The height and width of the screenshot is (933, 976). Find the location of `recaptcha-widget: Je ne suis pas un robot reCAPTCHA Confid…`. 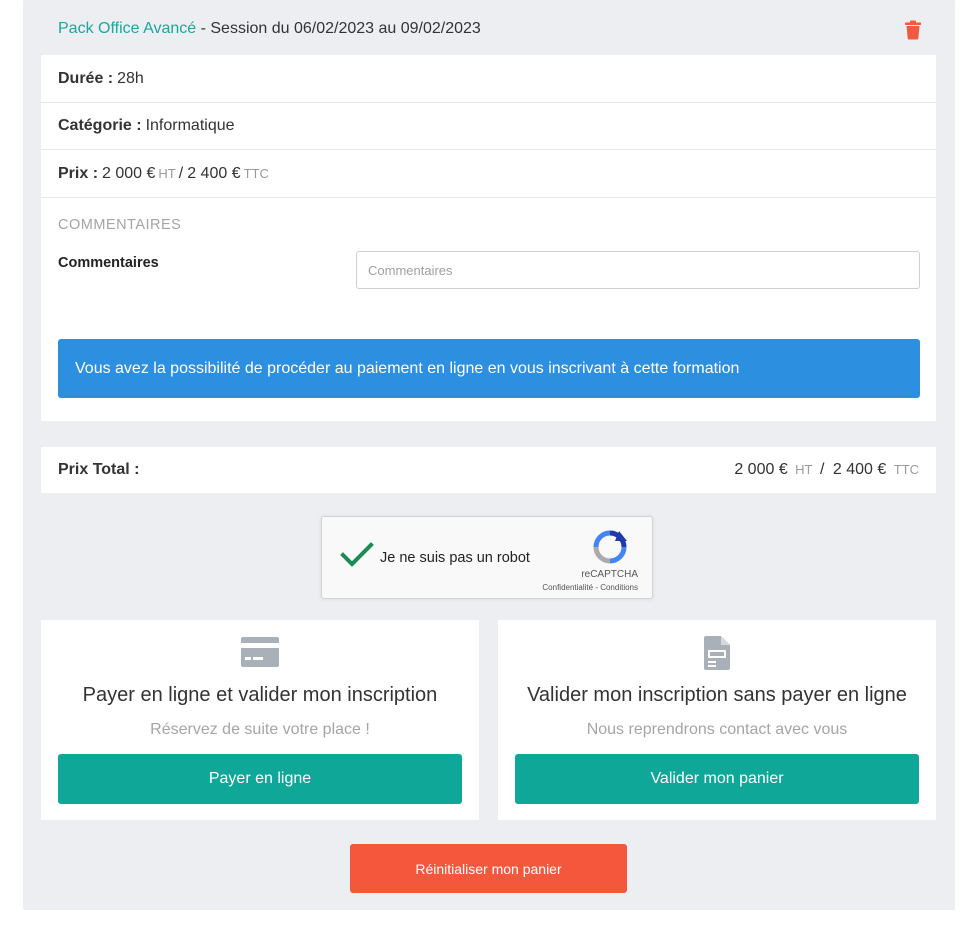

recaptcha-widget: Je ne suis pas un robot reCAPTCHA Confid… is located at coordinates (487, 557).